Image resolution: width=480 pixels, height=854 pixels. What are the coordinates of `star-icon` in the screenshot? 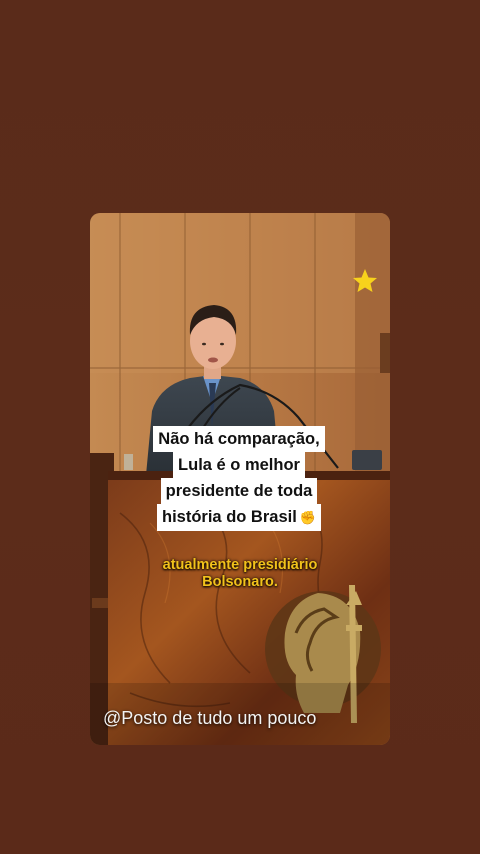 It's located at (365, 280).